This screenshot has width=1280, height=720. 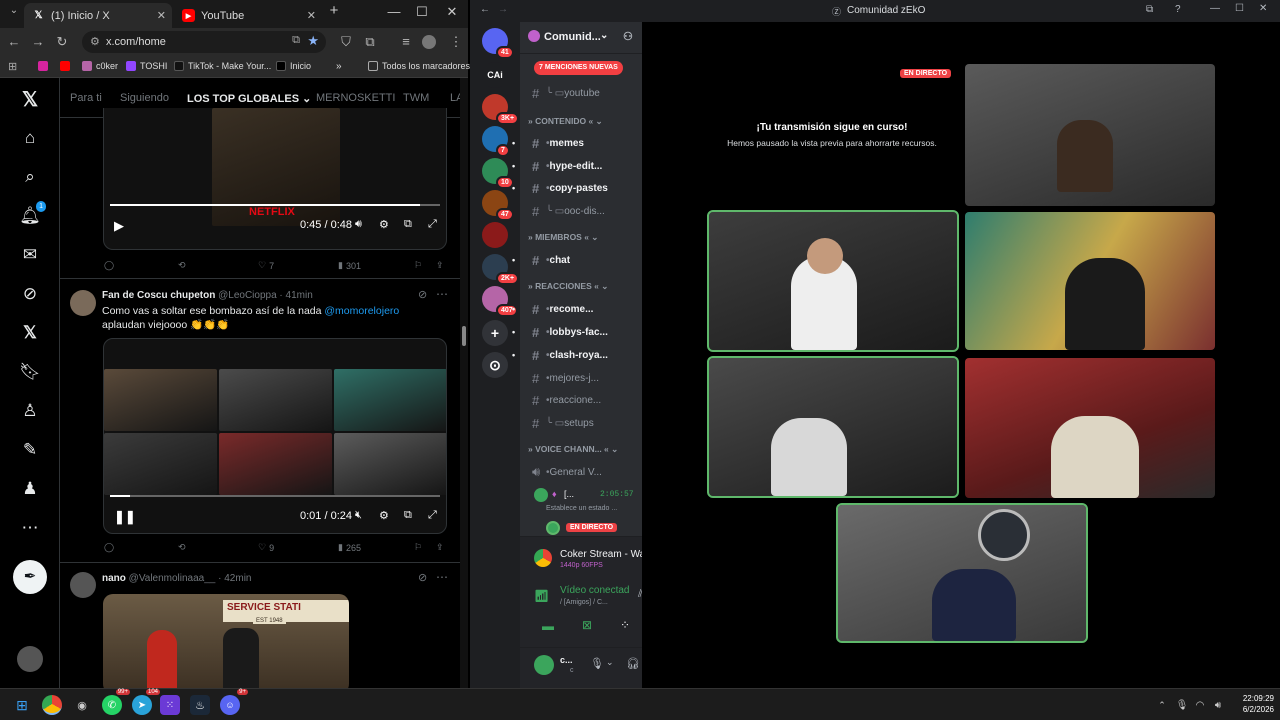 I want to click on tab-para-ti: Para ti, so click(x=86, y=98).